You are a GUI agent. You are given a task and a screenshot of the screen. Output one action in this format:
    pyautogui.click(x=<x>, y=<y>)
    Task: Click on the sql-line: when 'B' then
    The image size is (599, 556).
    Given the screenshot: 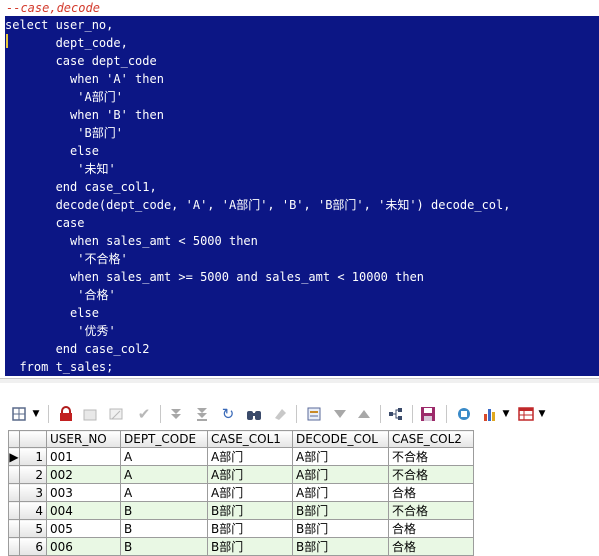 What is the action you would take?
    pyautogui.click(x=84, y=115)
    